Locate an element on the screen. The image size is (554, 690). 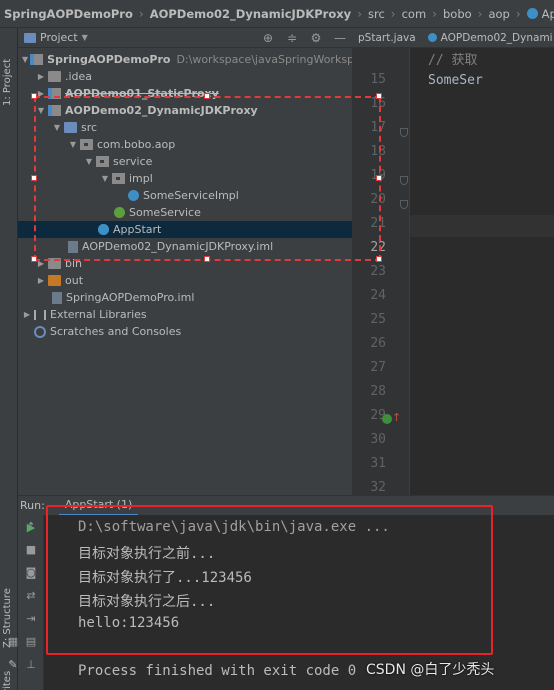
module-tab-icon is located at coordinates (432, 37).